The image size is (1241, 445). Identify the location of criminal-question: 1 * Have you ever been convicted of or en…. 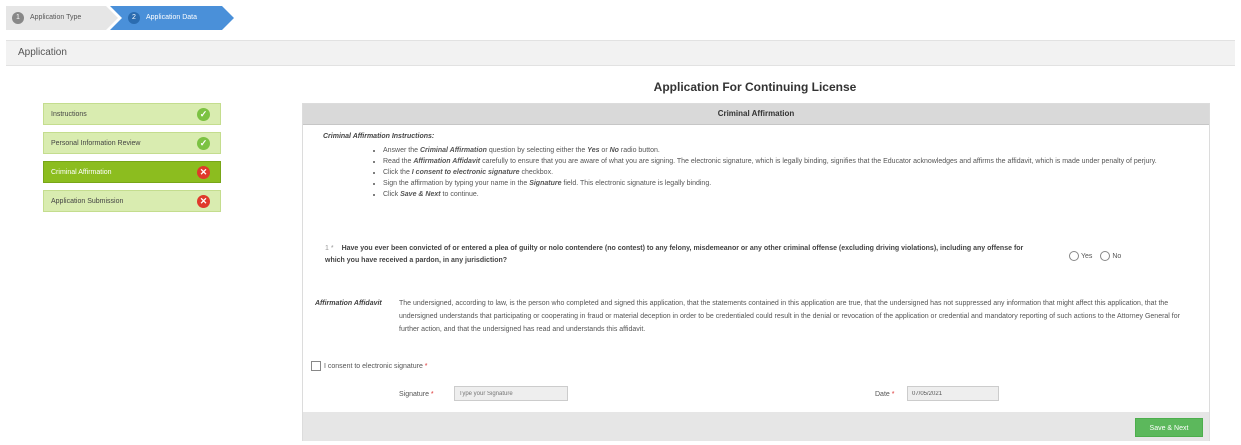
(675, 255).